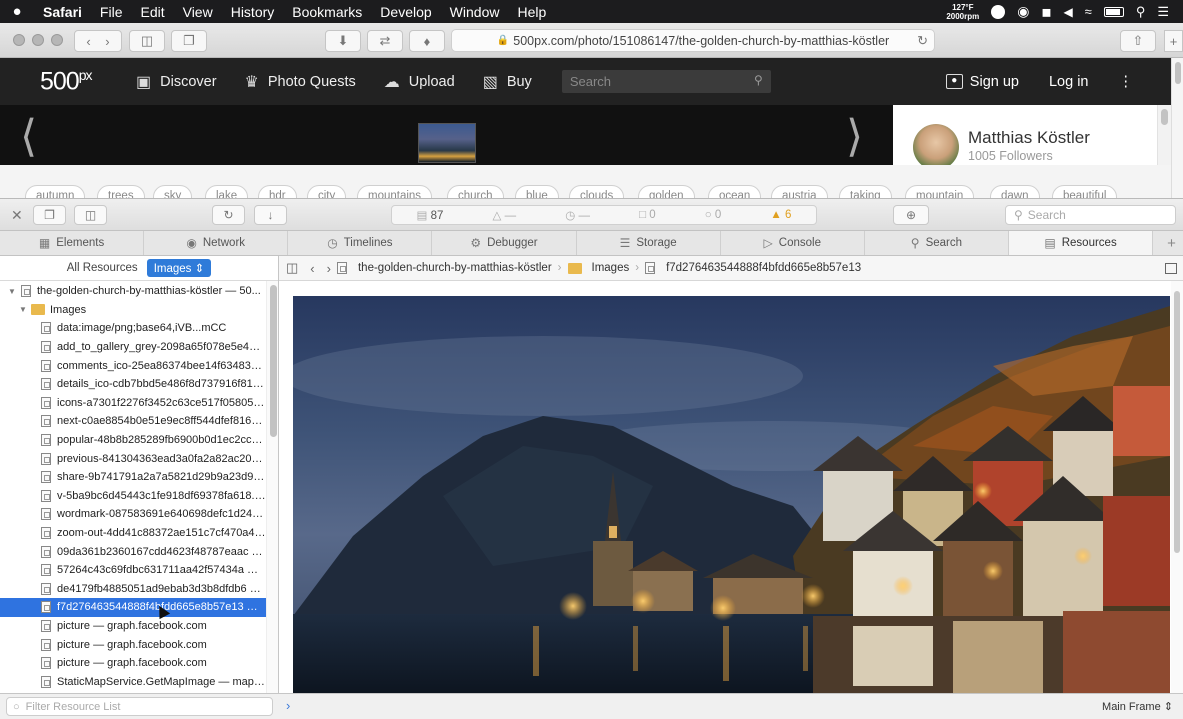 The width and height of the screenshot is (1183, 719). What do you see at coordinates (28, 136) in the screenshot?
I see `previous-photo-arrow-icon: ⟨` at bounding box center [28, 136].